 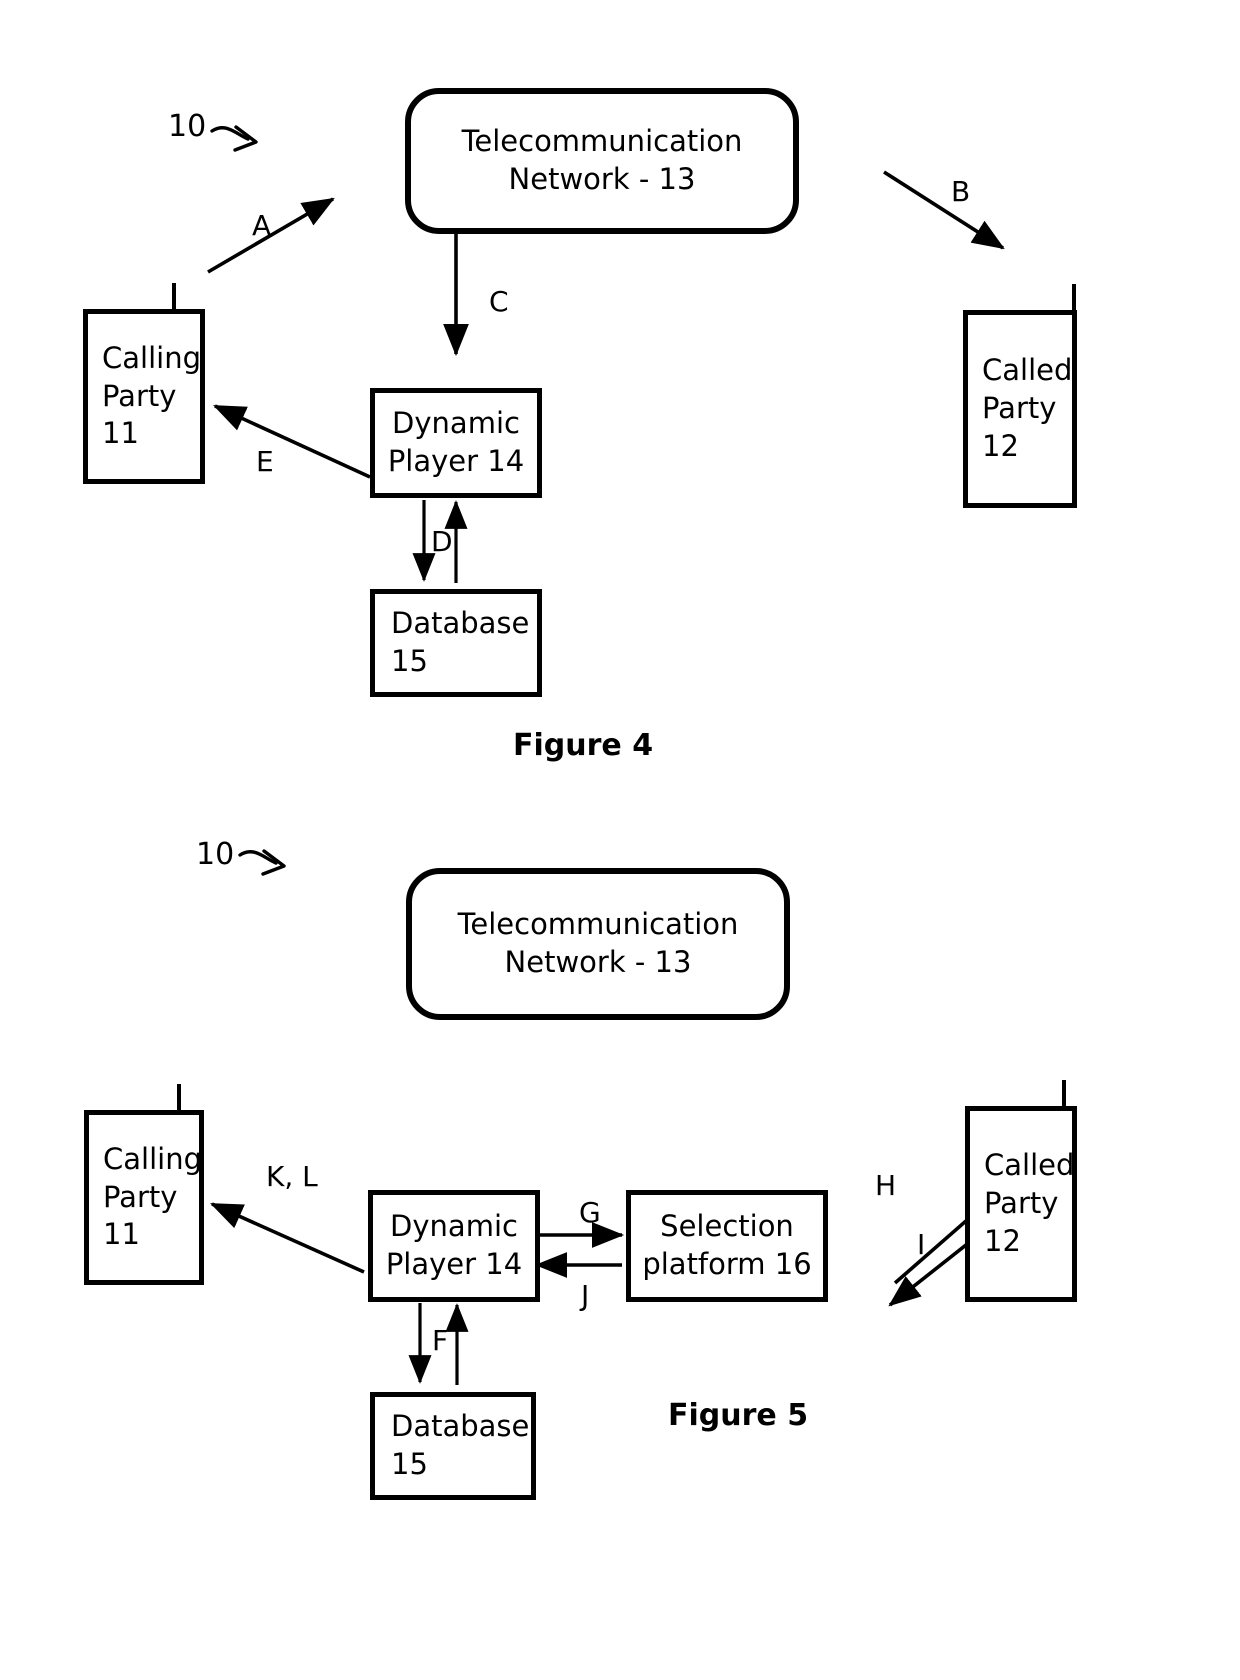 I want to click on fig4-arrow-b, so click(x=944, y=210).